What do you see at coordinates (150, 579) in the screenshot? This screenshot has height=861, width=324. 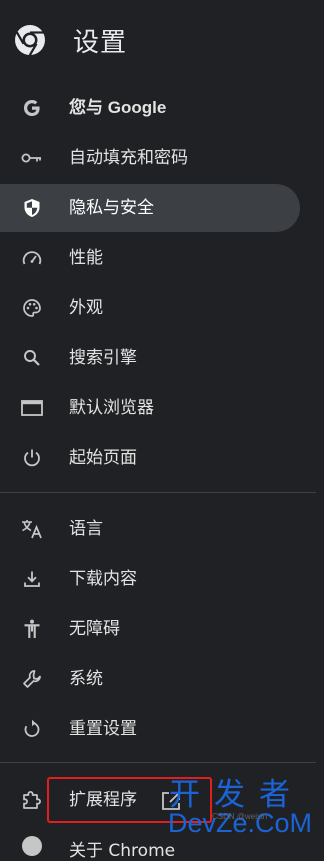 I see `nav-item-downloads: 下载内容` at bounding box center [150, 579].